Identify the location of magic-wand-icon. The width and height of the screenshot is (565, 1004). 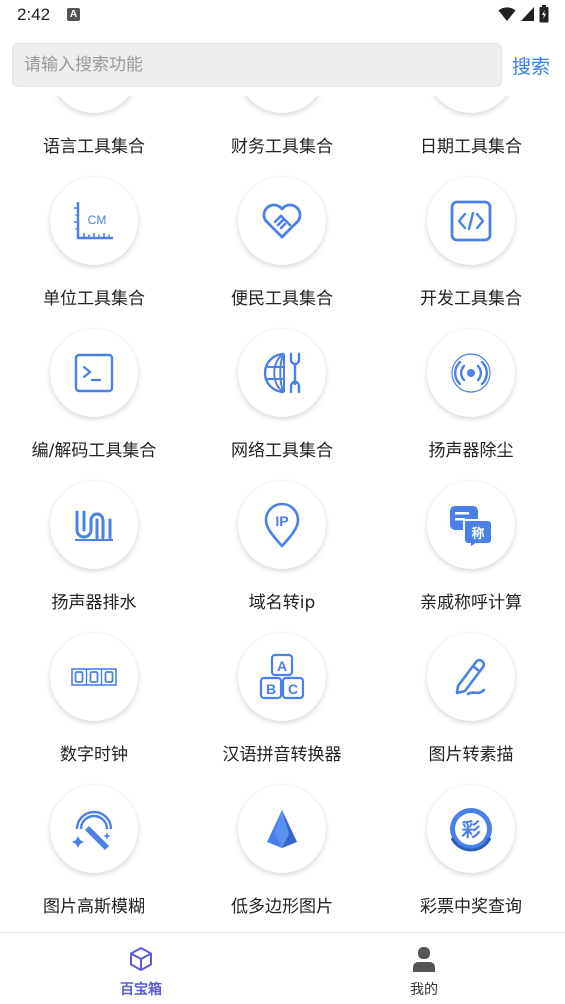
(92, 830).